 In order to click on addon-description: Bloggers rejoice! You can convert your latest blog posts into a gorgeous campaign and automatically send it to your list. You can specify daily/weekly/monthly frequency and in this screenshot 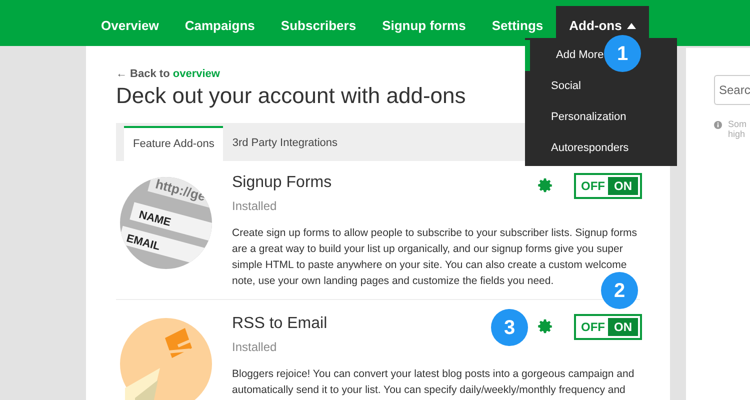, I will do `click(434, 382)`.